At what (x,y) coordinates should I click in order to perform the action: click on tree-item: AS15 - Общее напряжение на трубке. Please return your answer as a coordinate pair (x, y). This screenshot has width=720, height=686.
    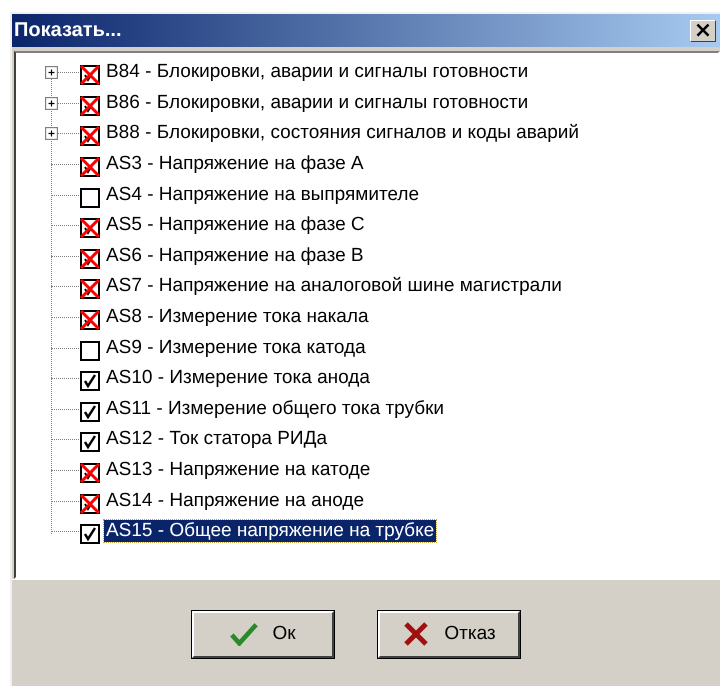
    Looking at the image, I should click on (270, 531).